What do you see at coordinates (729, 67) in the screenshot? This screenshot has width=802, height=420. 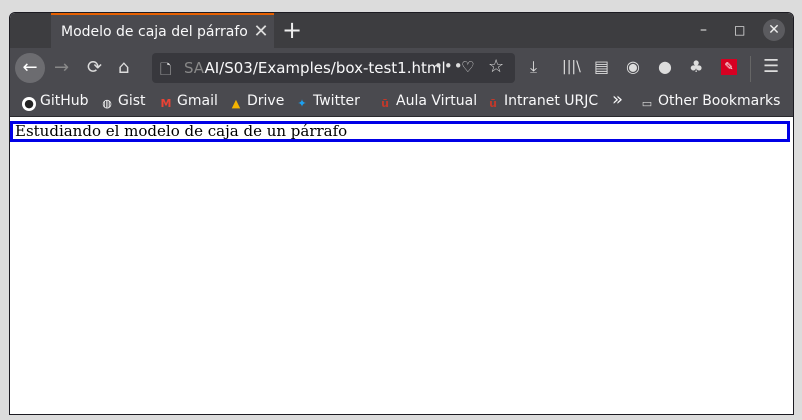 I see `devtools-extension-icon: ✎` at bounding box center [729, 67].